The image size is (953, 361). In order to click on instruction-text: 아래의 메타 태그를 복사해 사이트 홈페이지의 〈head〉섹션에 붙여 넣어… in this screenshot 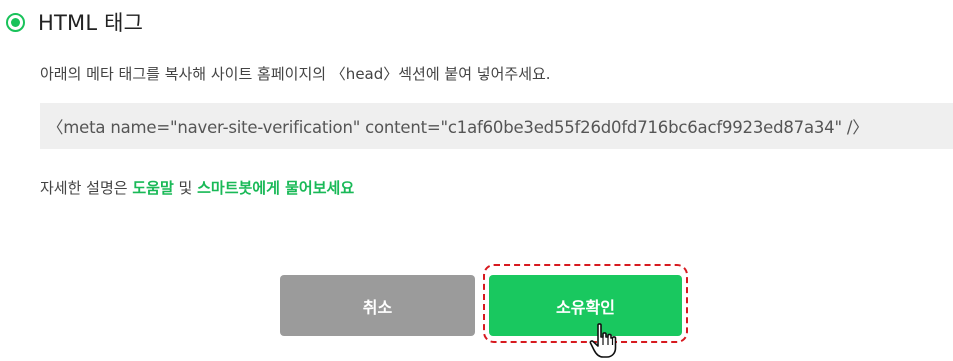, I will do `click(295, 74)`.